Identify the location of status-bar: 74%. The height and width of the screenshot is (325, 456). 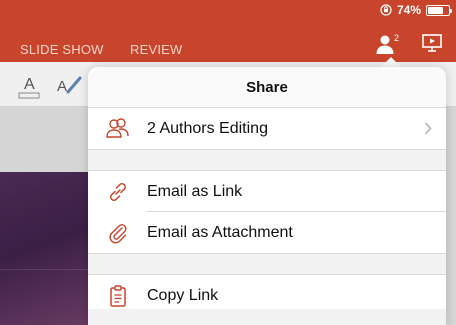
(228, 11).